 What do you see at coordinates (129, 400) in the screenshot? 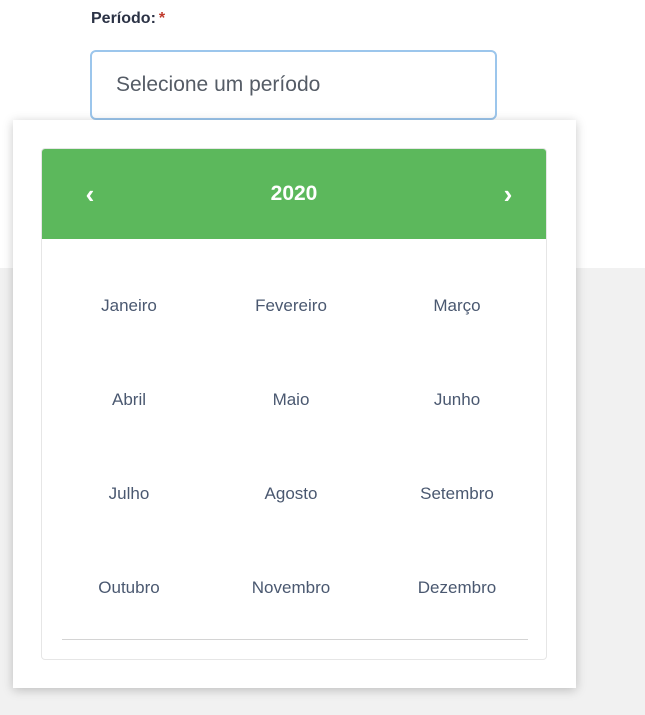
I see `month-april: Abril` at bounding box center [129, 400].